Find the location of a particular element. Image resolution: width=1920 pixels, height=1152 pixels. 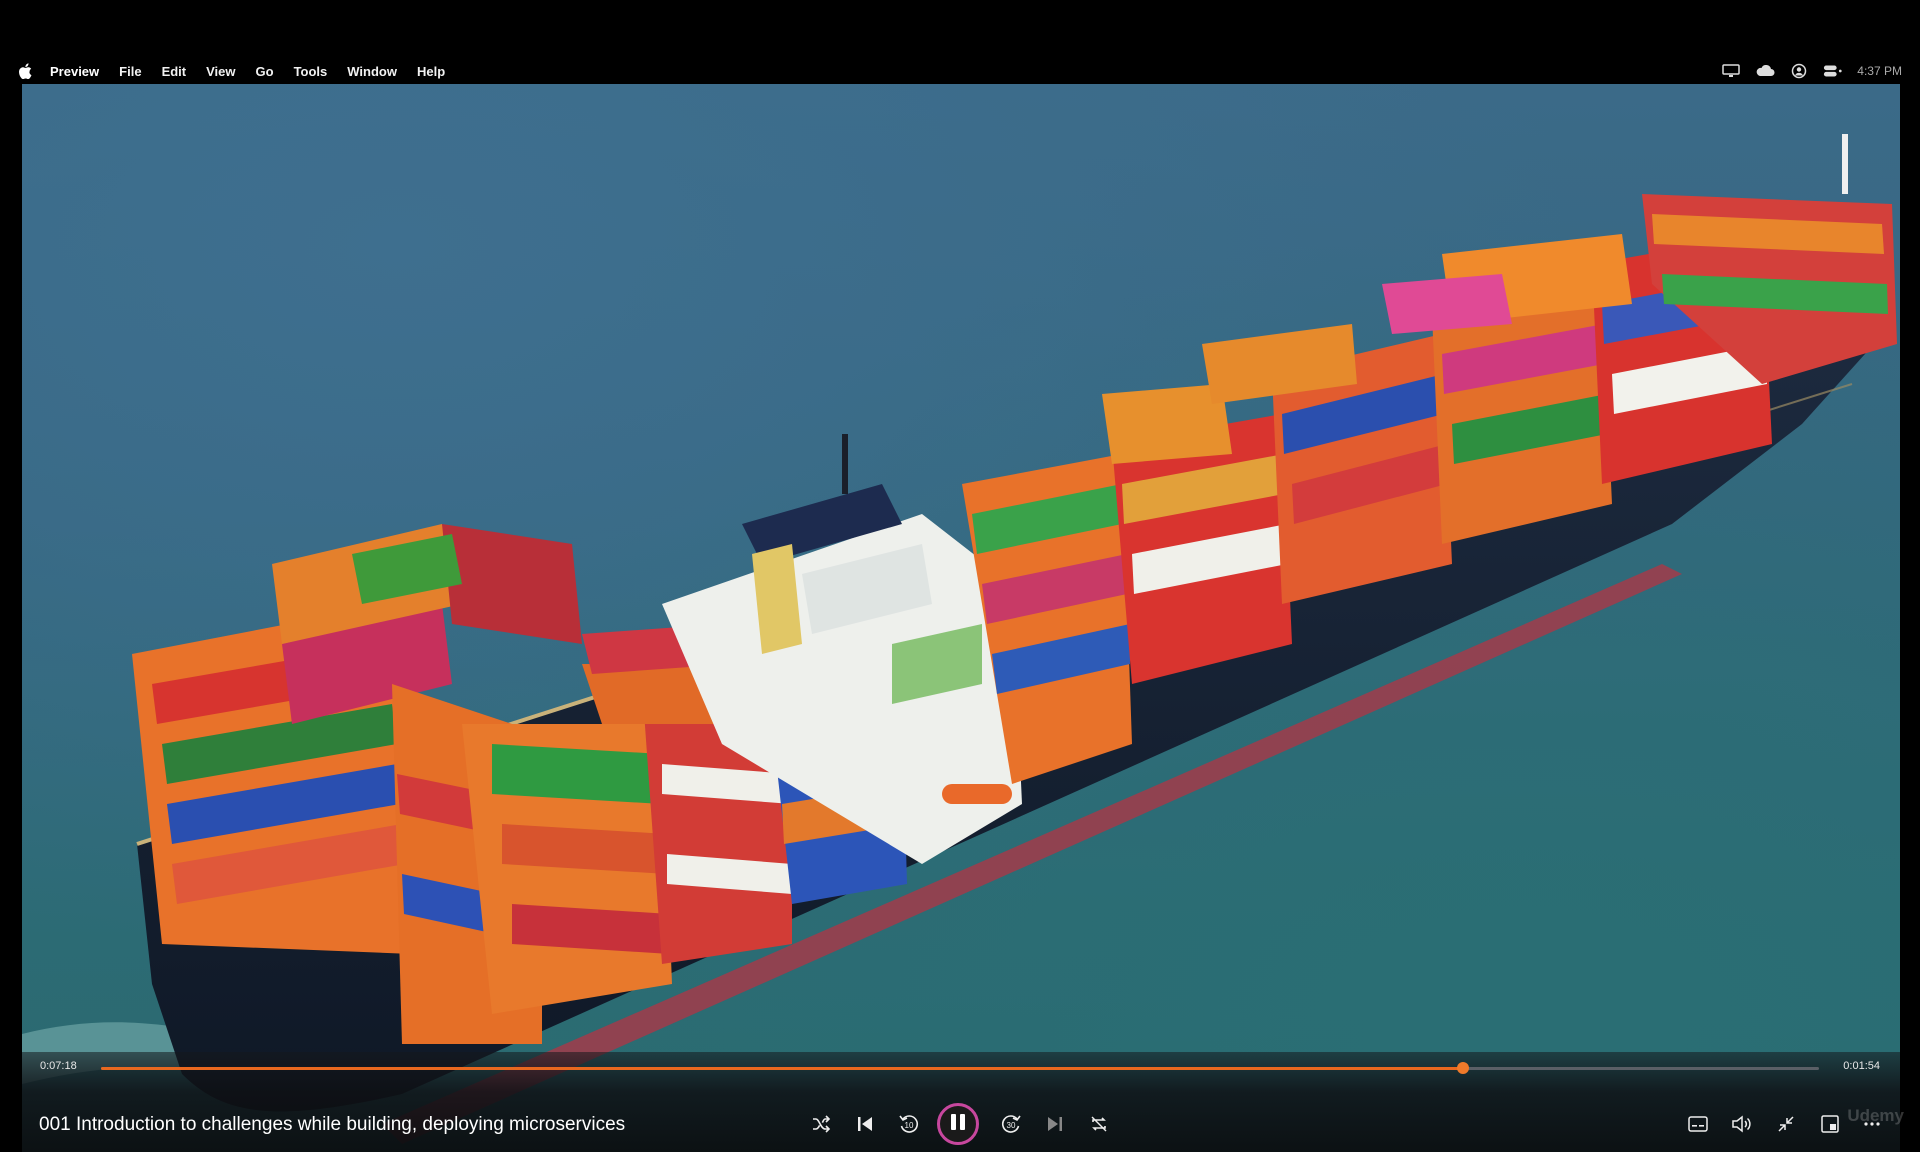

volume-icon is located at coordinates (1742, 1124).